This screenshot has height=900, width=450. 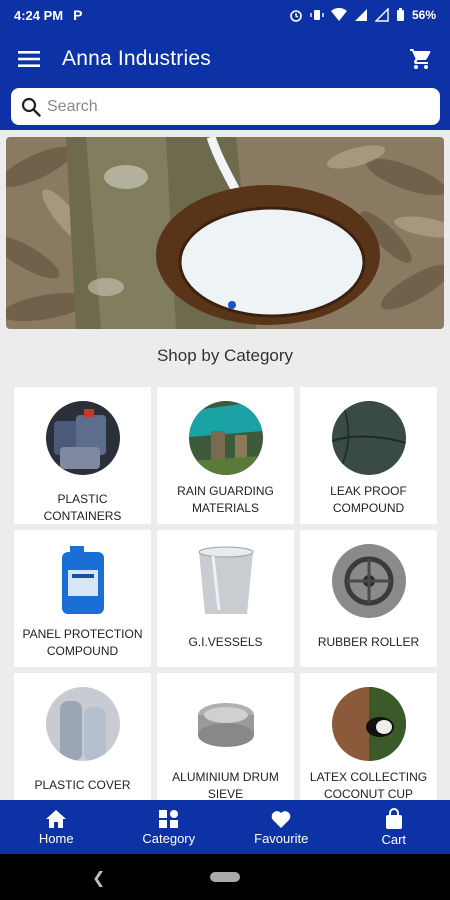 I want to click on category-card: G.I.VESSELS, so click(x=225, y=598).